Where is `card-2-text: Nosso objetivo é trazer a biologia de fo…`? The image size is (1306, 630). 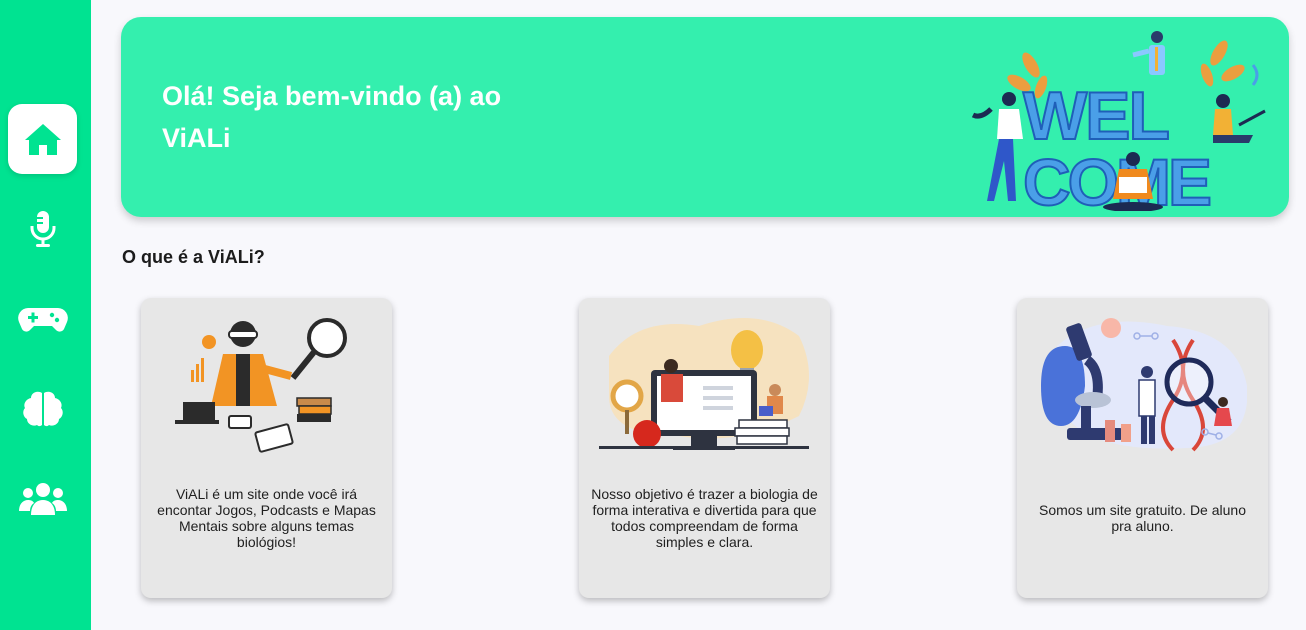
card-2-text: Nosso objetivo é trazer a biologia de fo… is located at coordinates (704, 518).